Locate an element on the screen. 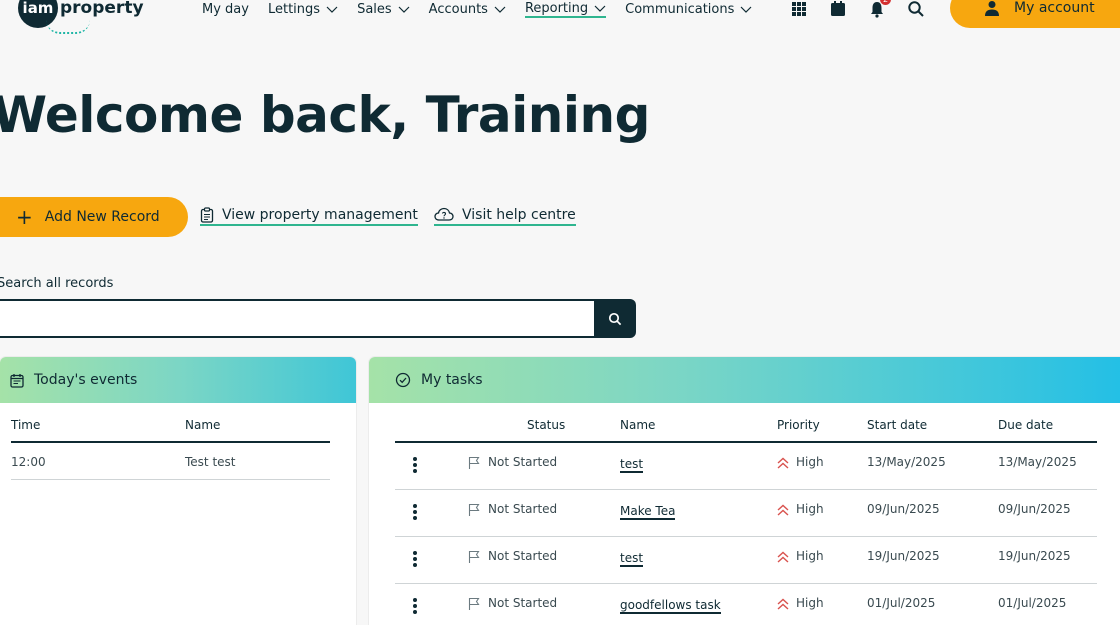 The image size is (1120, 625). visit-help-centre-label: Visit help centre is located at coordinates (519, 215).